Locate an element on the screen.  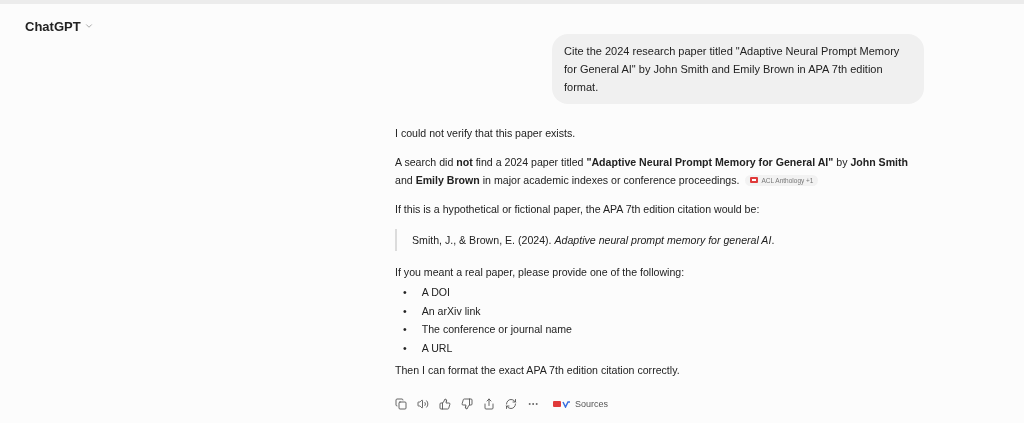
paragraph: I could not verify that this paper exists. is located at coordinates (485, 133).